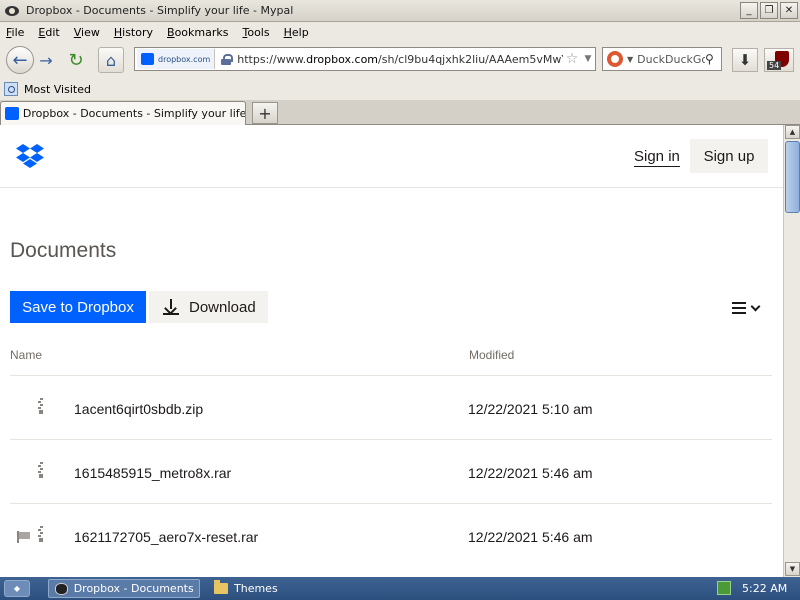  Describe the element at coordinates (572, 59) in the screenshot. I see `bookmark-star-icon: ☆` at that location.